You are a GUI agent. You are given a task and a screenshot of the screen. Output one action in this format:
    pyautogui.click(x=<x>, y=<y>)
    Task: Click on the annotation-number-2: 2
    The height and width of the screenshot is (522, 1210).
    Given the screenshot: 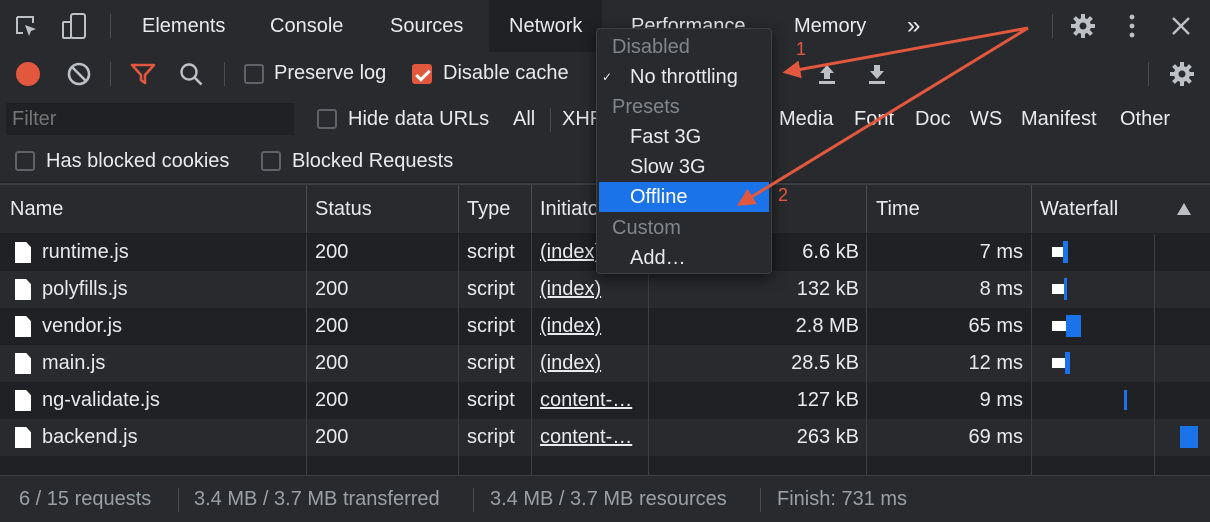 What is the action you would take?
    pyautogui.click(x=783, y=195)
    